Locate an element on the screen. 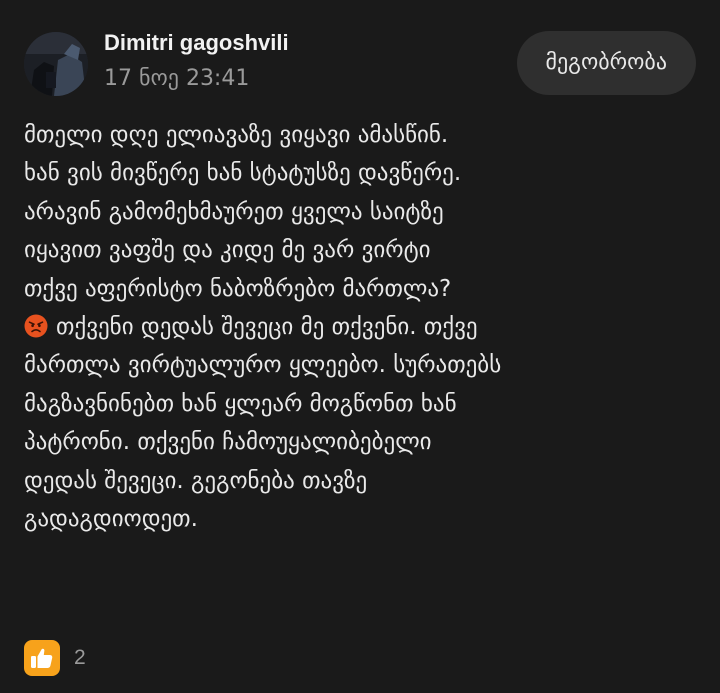  post-text-line: იყავით ვაფშე და კიდე მე ვარ ვირტი is located at coordinates (227, 250).